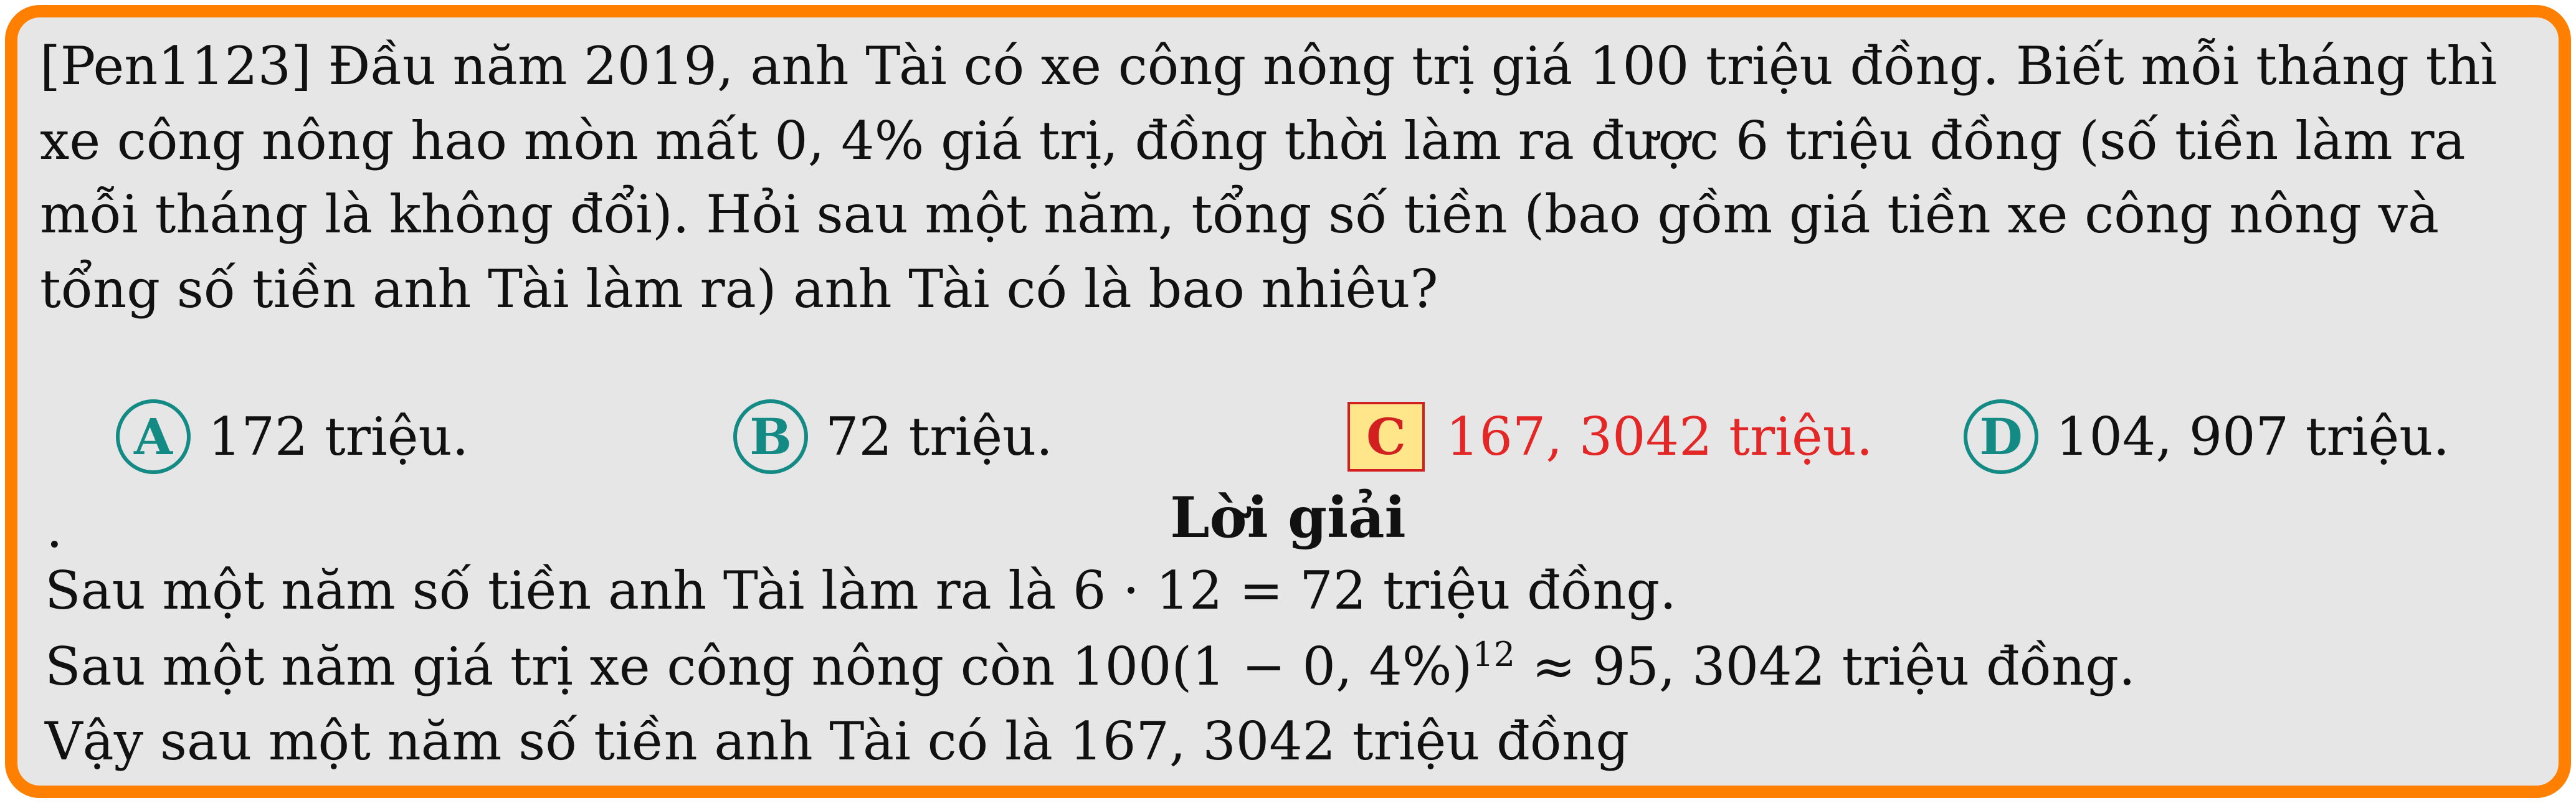 This screenshot has width=2576, height=803. I want to click on choice-a-letter: A, so click(153, 436).